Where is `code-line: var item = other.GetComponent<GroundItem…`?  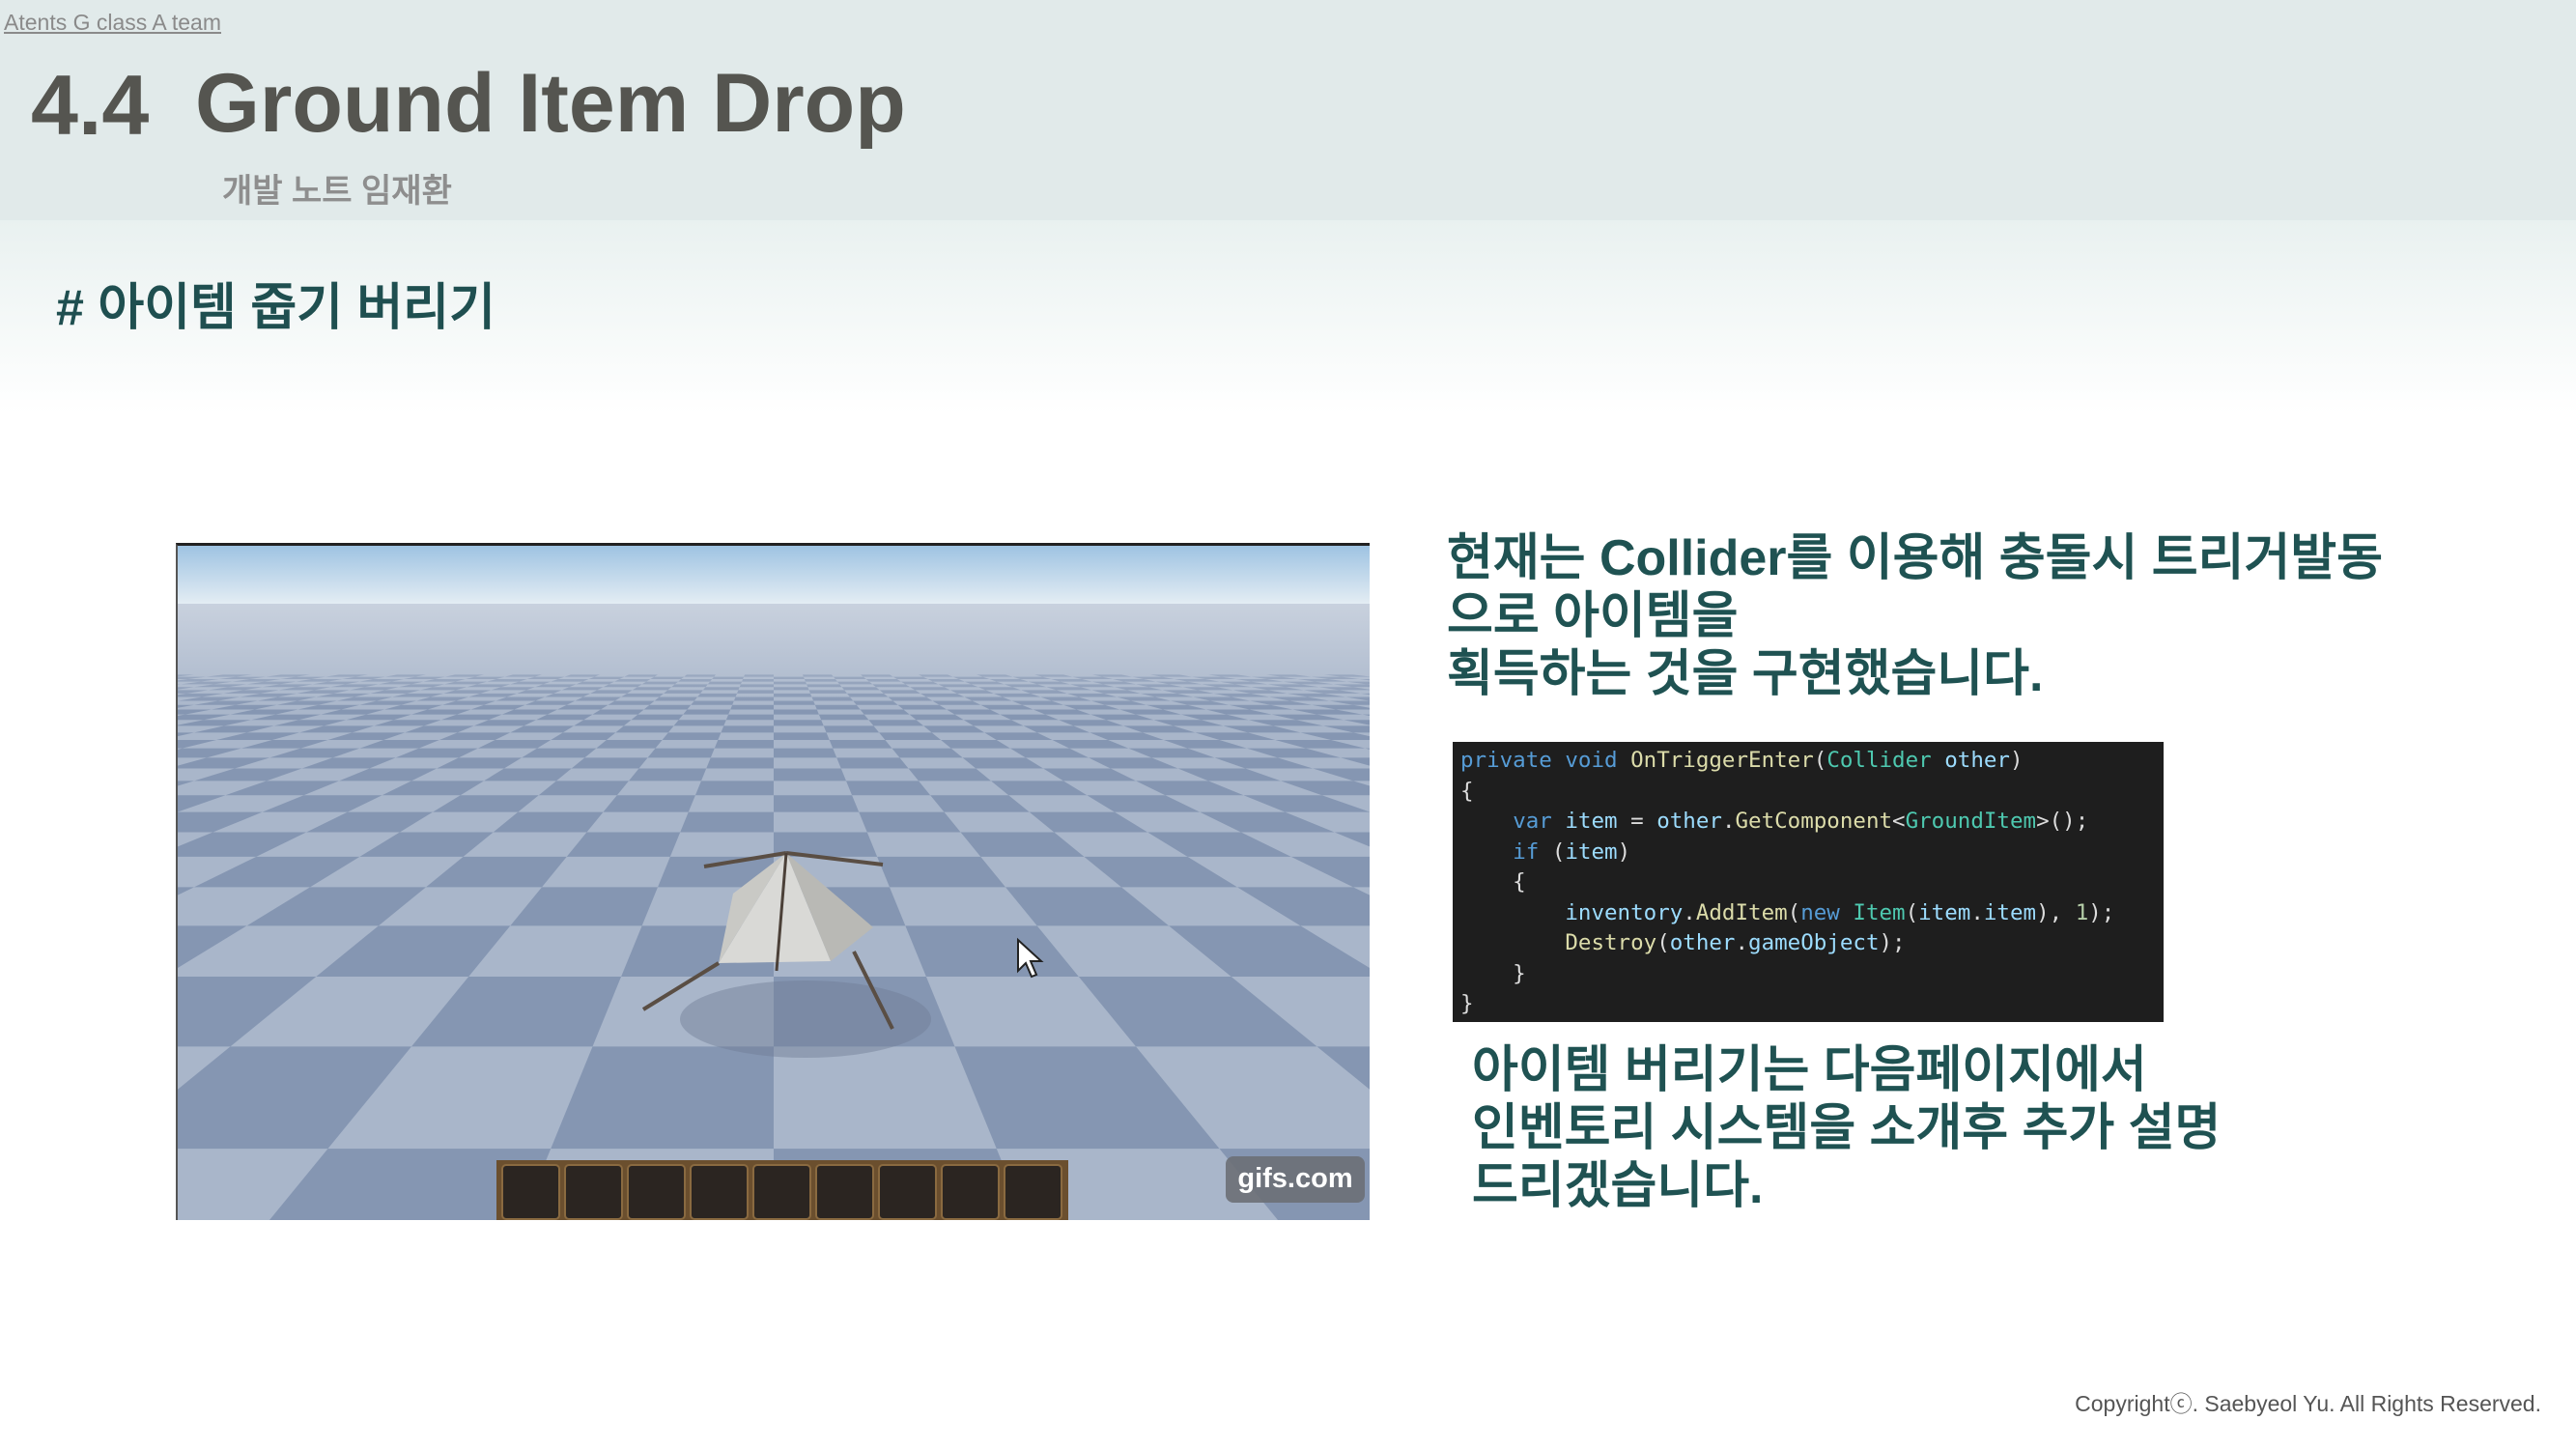 code-line: var item = other.GetComponent<GroundItem… is located at coordinates (1801, 821).